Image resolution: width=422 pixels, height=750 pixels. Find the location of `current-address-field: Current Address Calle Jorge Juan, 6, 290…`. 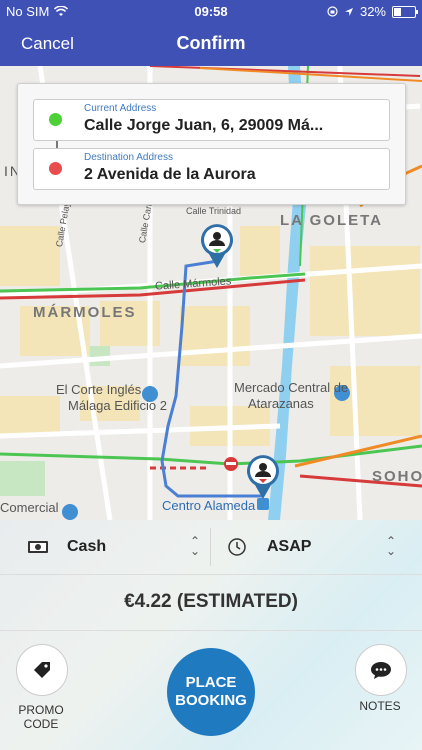

current-address-field: Current Address Calle Jorge Juan, 6, 290… is located at coordinates (211, 120).